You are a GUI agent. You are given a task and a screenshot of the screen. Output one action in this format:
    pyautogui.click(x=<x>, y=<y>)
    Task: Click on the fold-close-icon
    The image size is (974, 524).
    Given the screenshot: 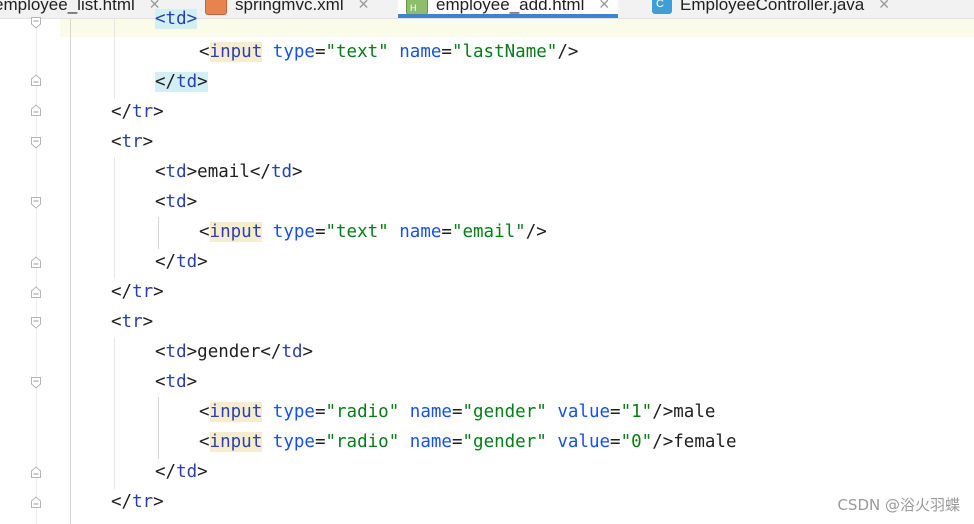 What is the action you would take?
    pyautogui.click(x=36, y=23)
    